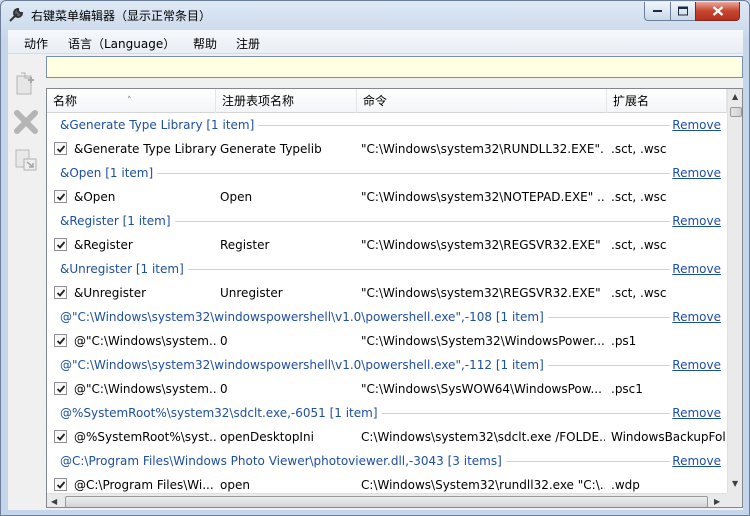 The image size is (750, 516). Describe the element at coordinates (131, 101) in the screenshot. I see `column-header-name: 名称 ˄` at that location.